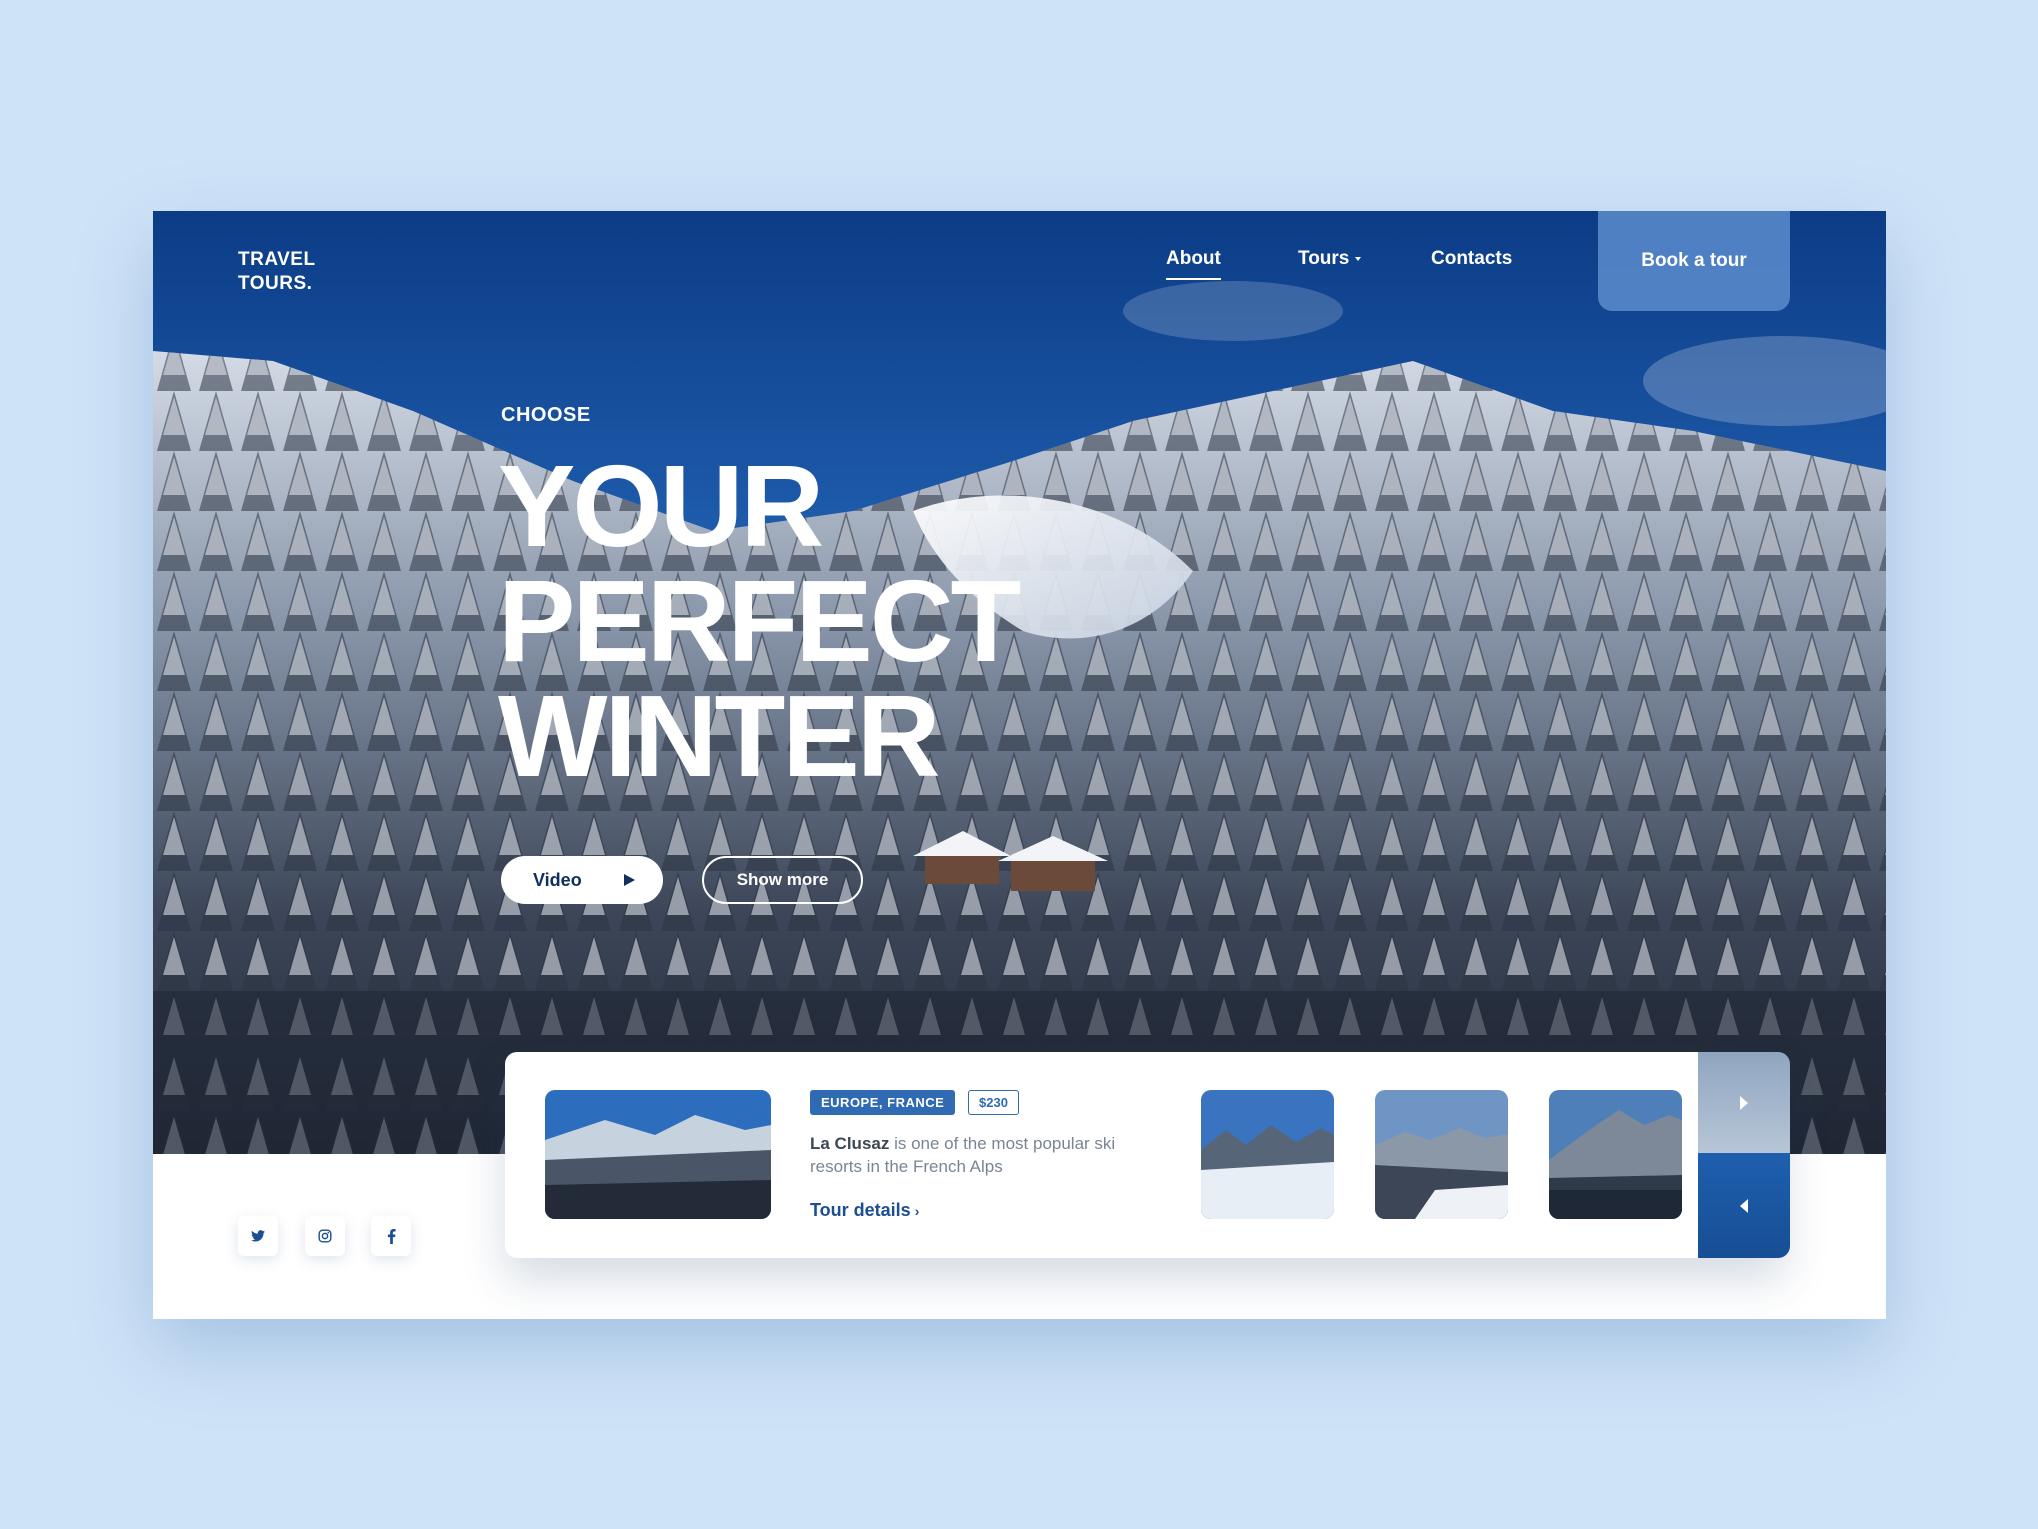 The height and width of the screenshot is (1529, 2038). What do you see at coordinates (883, 1102) in the screenshot?
I see `region-badge: EUROPE, FRANCE` at bounding box center [883, 1102].